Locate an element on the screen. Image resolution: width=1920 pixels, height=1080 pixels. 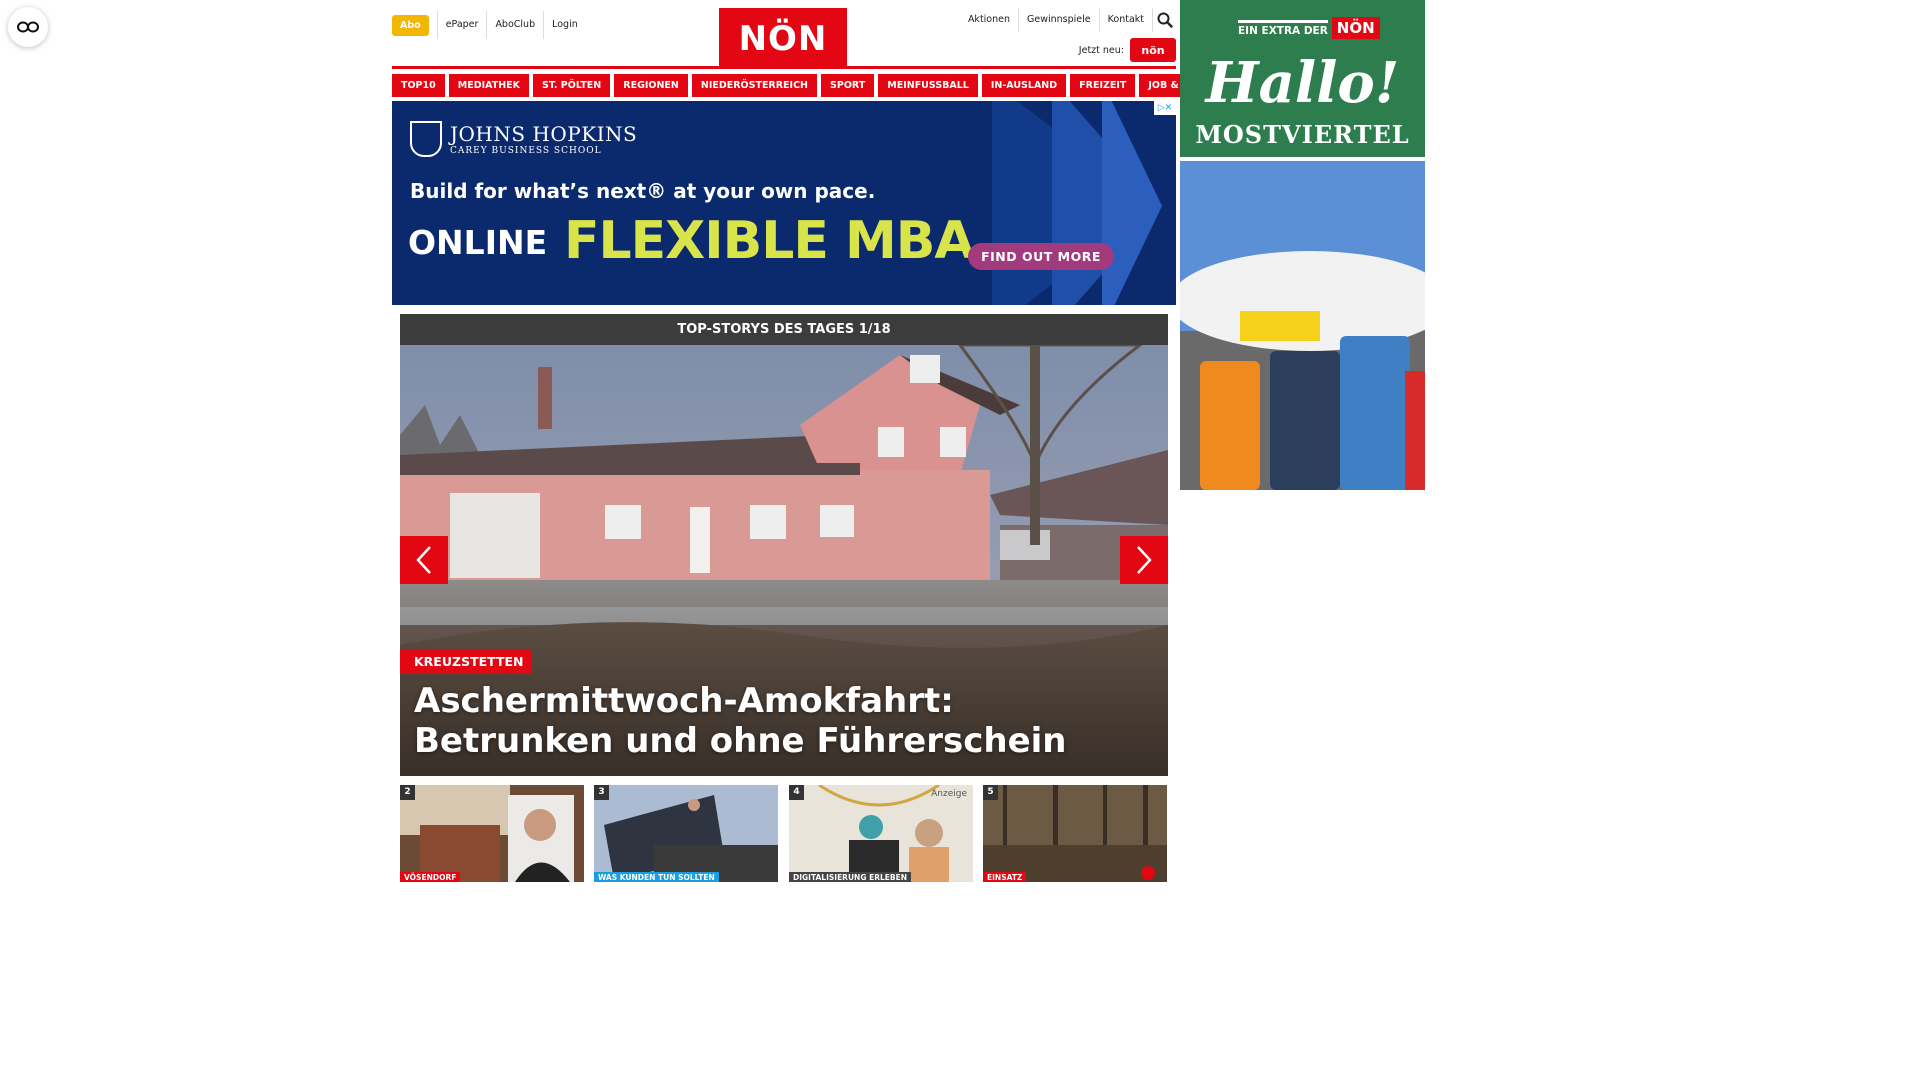
airplane-luggage-image is located at coordinates (1302, 325).